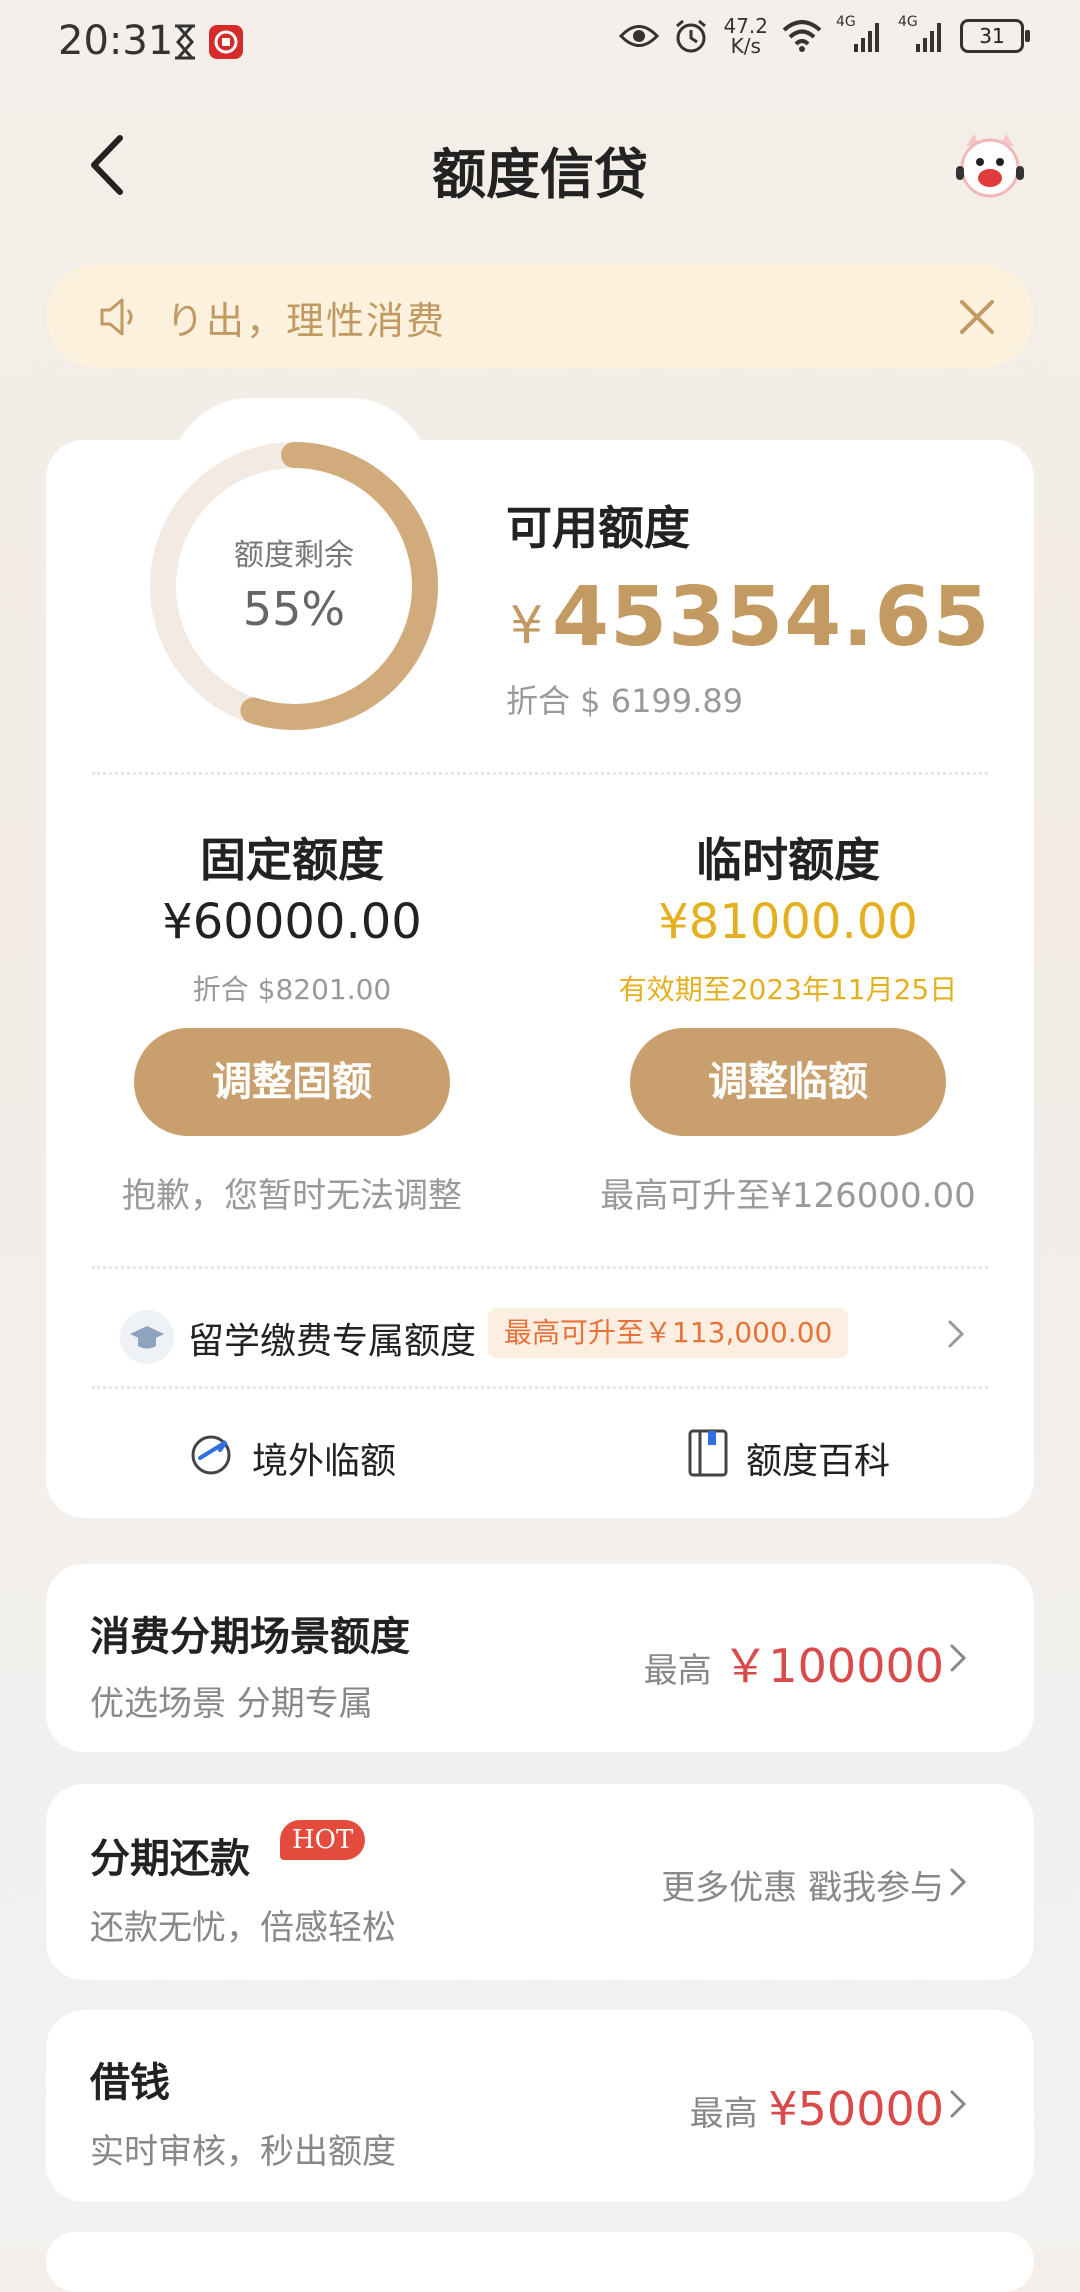  Describe the element at coordinates (802, 36) in the screenshot. I see `wifi-icon` at that location.